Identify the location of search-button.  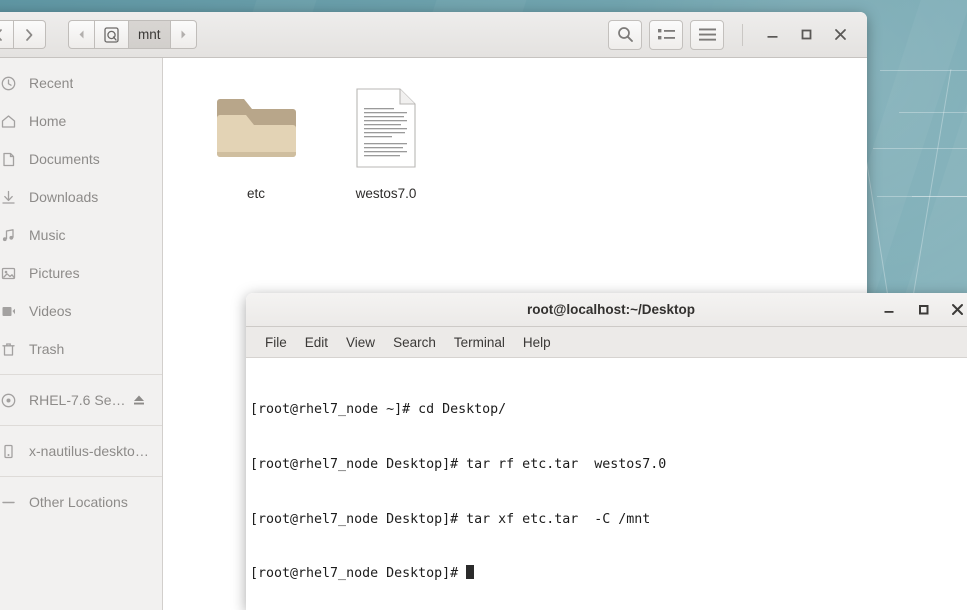
(625, 34).